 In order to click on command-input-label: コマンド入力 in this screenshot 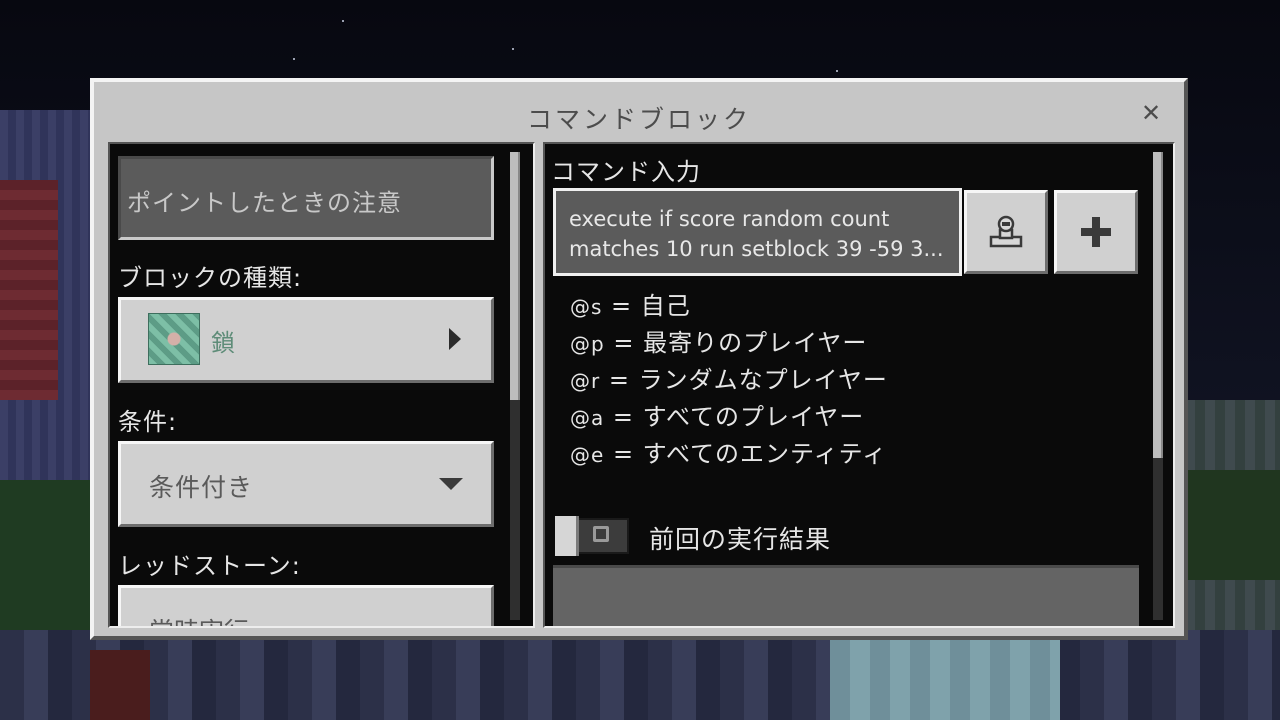, I will do `click(626, 172)`.